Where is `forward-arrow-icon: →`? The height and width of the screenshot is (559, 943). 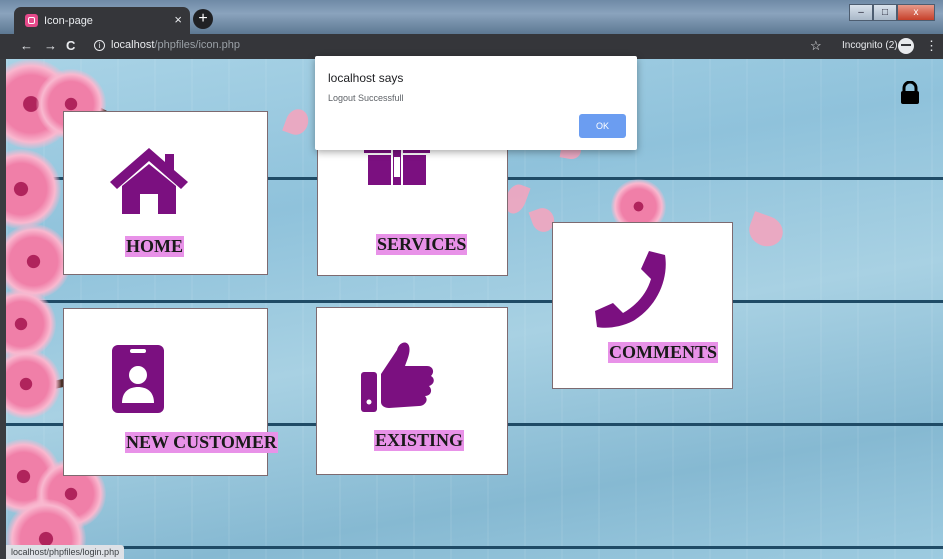
forward-arrow-icon: → is located at coordinates (50, 45).